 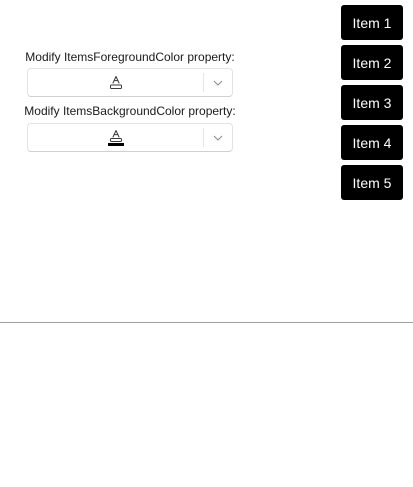 What do you see at coordinates (372, 182) in the screenshot?
I see `list-item: Item 5` at bounding box center [372, 182].